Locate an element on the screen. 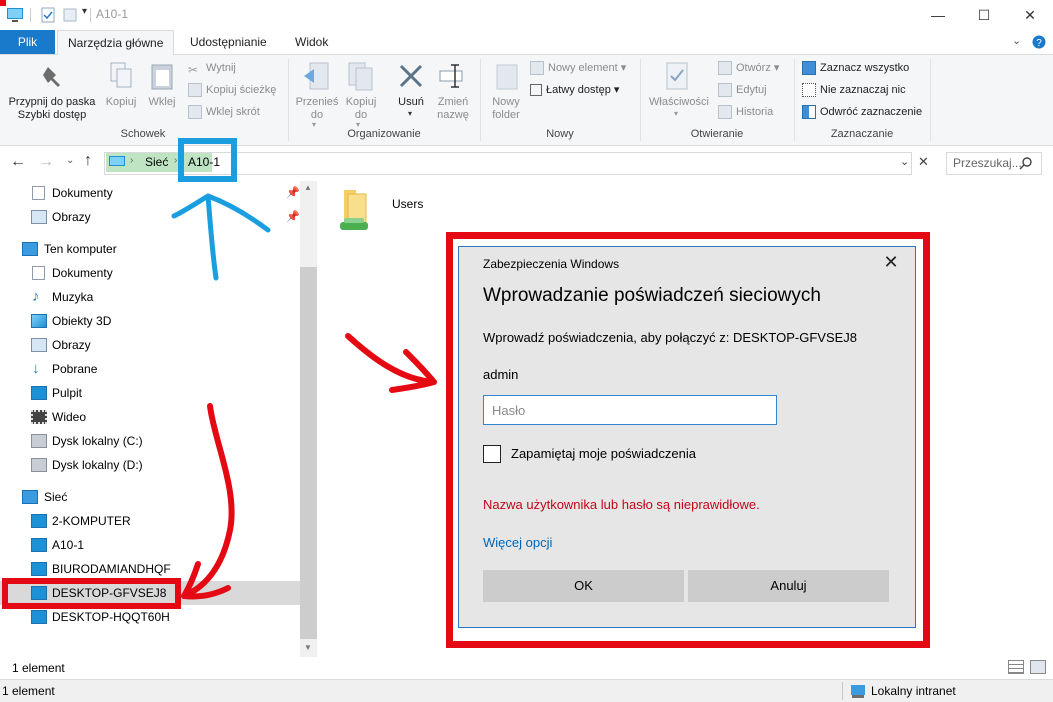 This screenshot has height=702, width=1053. status-bar: 1 element is located at coordinates (526, 668).